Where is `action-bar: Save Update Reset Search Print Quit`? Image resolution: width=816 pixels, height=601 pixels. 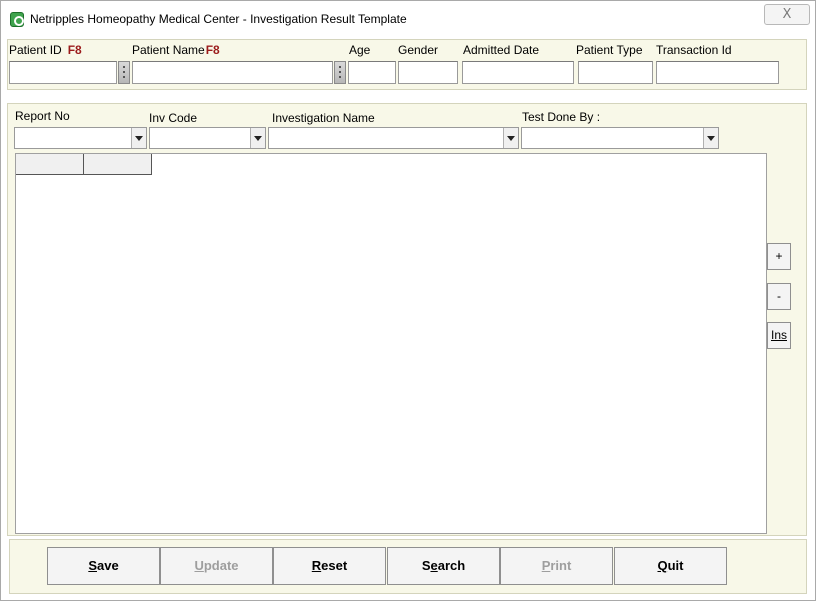 action-bar: Save Update Reset Search Print Quit is located at coordinates (408, 566).